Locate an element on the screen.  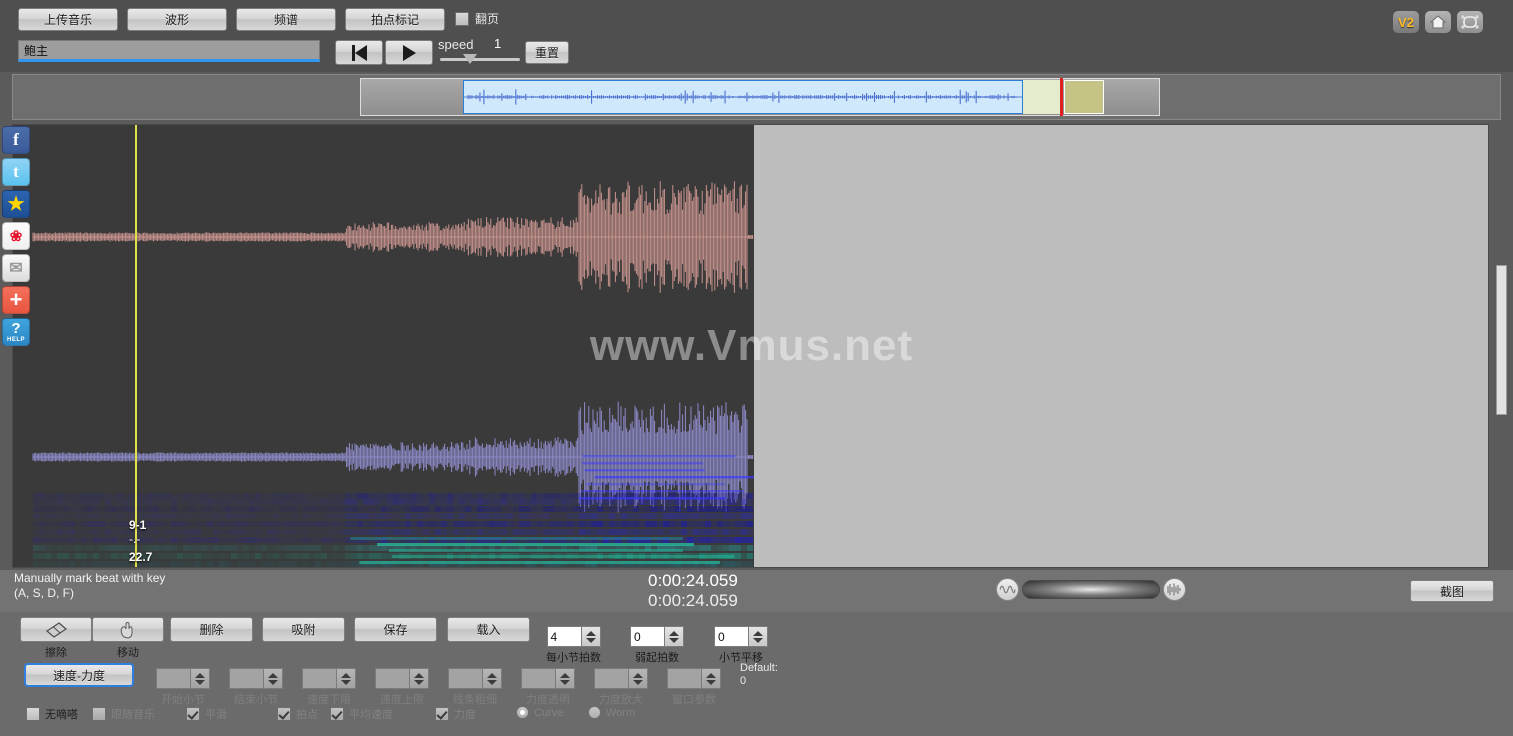
beats-per-measure-value: 4 is located at coordinates (563, 636).